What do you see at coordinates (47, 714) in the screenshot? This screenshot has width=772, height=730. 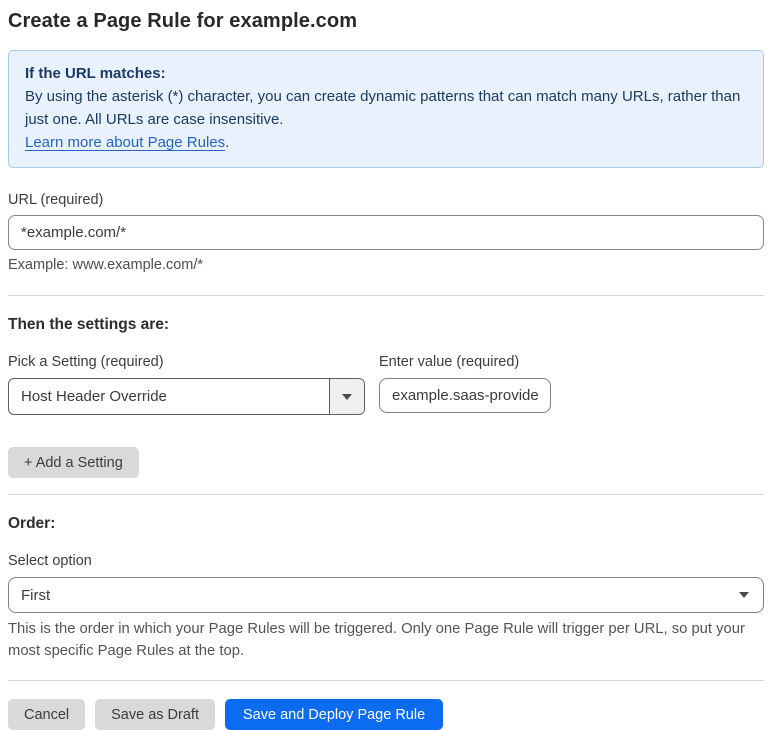 I see `cancel-button: Cancel` at bounding box center [47, 714].